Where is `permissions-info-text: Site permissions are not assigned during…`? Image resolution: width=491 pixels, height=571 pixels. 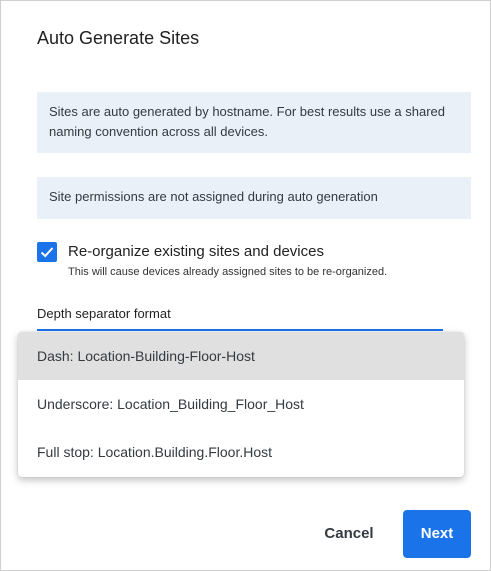
permissions-info-text: Site permissions are not assigned during… is located at coordinates (213, 196).